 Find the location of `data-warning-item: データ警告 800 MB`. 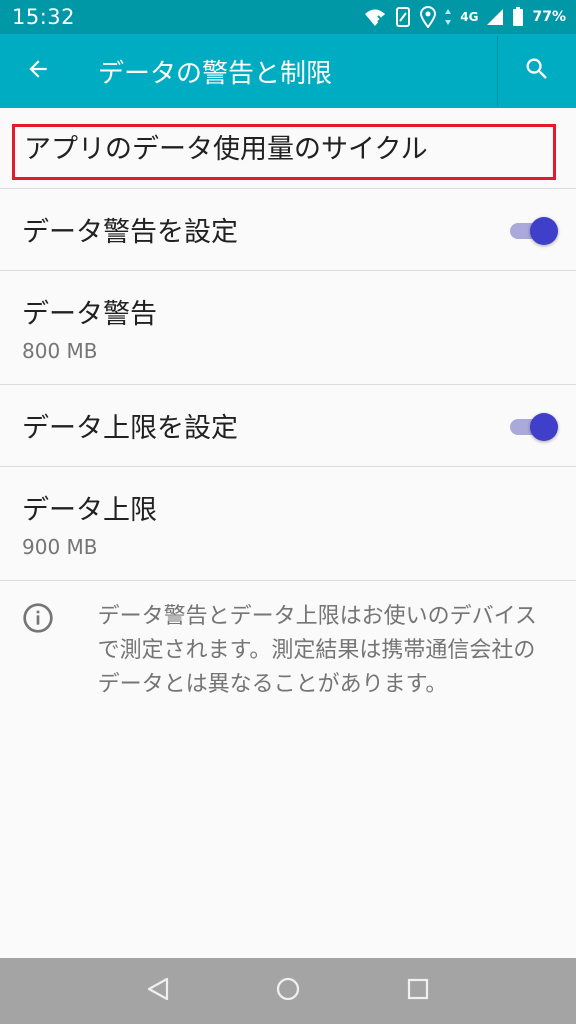

data-warning-item: データ警告 800 MB is located at coordinates (288, 328).